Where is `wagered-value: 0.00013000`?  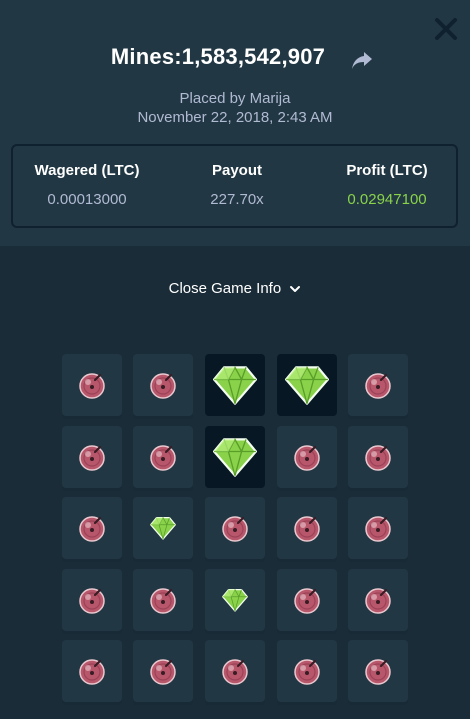 wagered-value: 0.00013000 is located at coordinates (87, 199).